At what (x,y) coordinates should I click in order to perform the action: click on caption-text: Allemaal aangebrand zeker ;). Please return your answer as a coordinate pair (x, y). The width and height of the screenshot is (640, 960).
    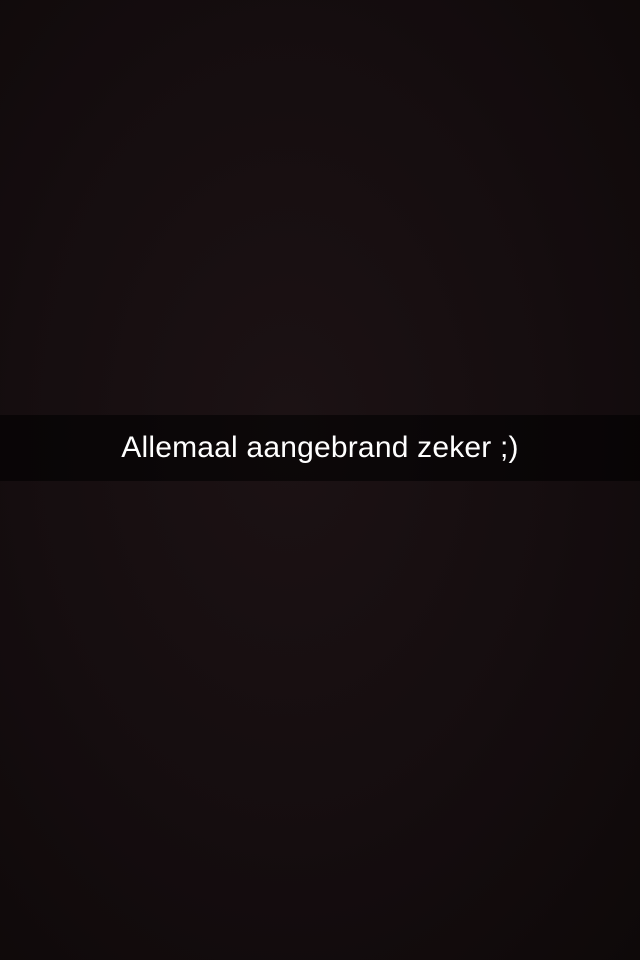
    Looking at the image, I should click on (320, 447).